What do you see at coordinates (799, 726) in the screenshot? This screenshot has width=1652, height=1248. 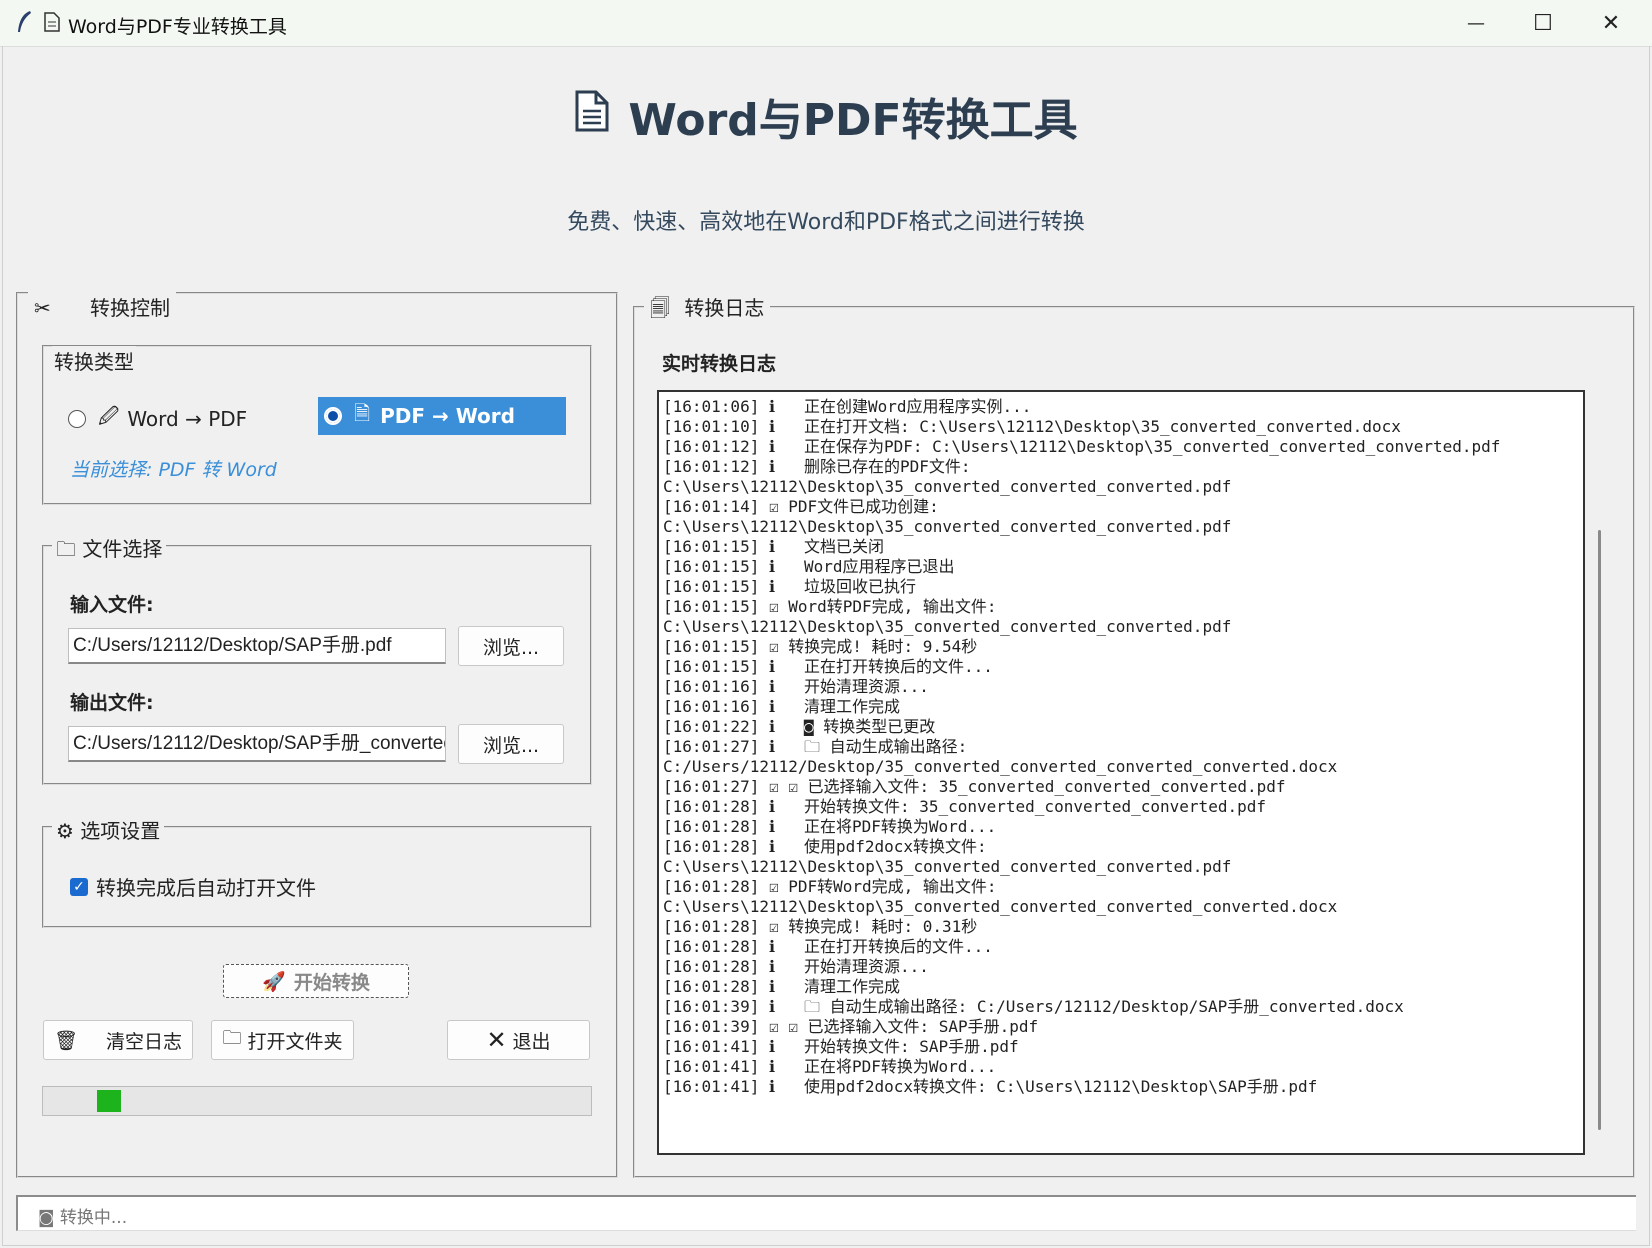 I see `log-line: [16:01:22] ℹ ◙ 转换类型已更改` at bounding box center [799, 726].